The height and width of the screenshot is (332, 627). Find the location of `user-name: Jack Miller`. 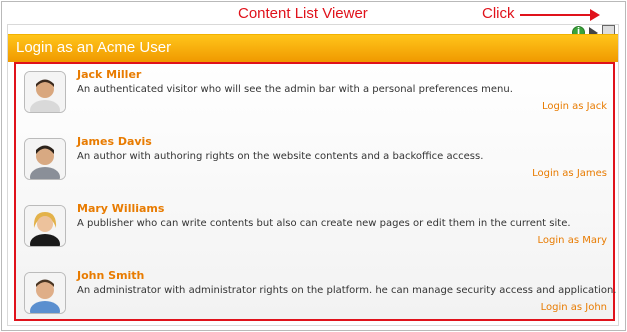

user-name: Jack Miller is located at coordinates (109, 74).